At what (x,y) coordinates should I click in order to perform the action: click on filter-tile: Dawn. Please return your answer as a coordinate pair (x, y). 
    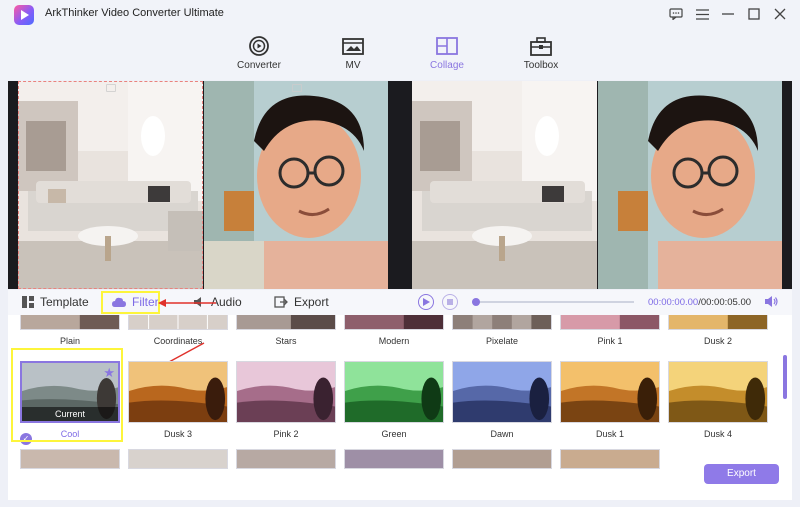
    Looking at the image, I should click on (502, 400).